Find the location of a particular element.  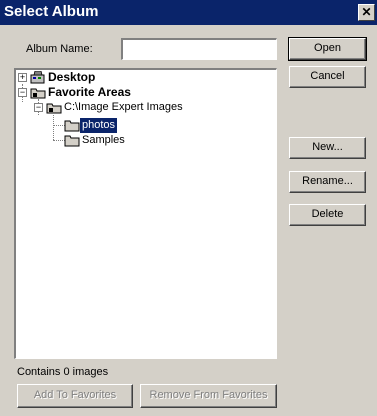

tree-item-label: photos is located at coordinates (99, 125).